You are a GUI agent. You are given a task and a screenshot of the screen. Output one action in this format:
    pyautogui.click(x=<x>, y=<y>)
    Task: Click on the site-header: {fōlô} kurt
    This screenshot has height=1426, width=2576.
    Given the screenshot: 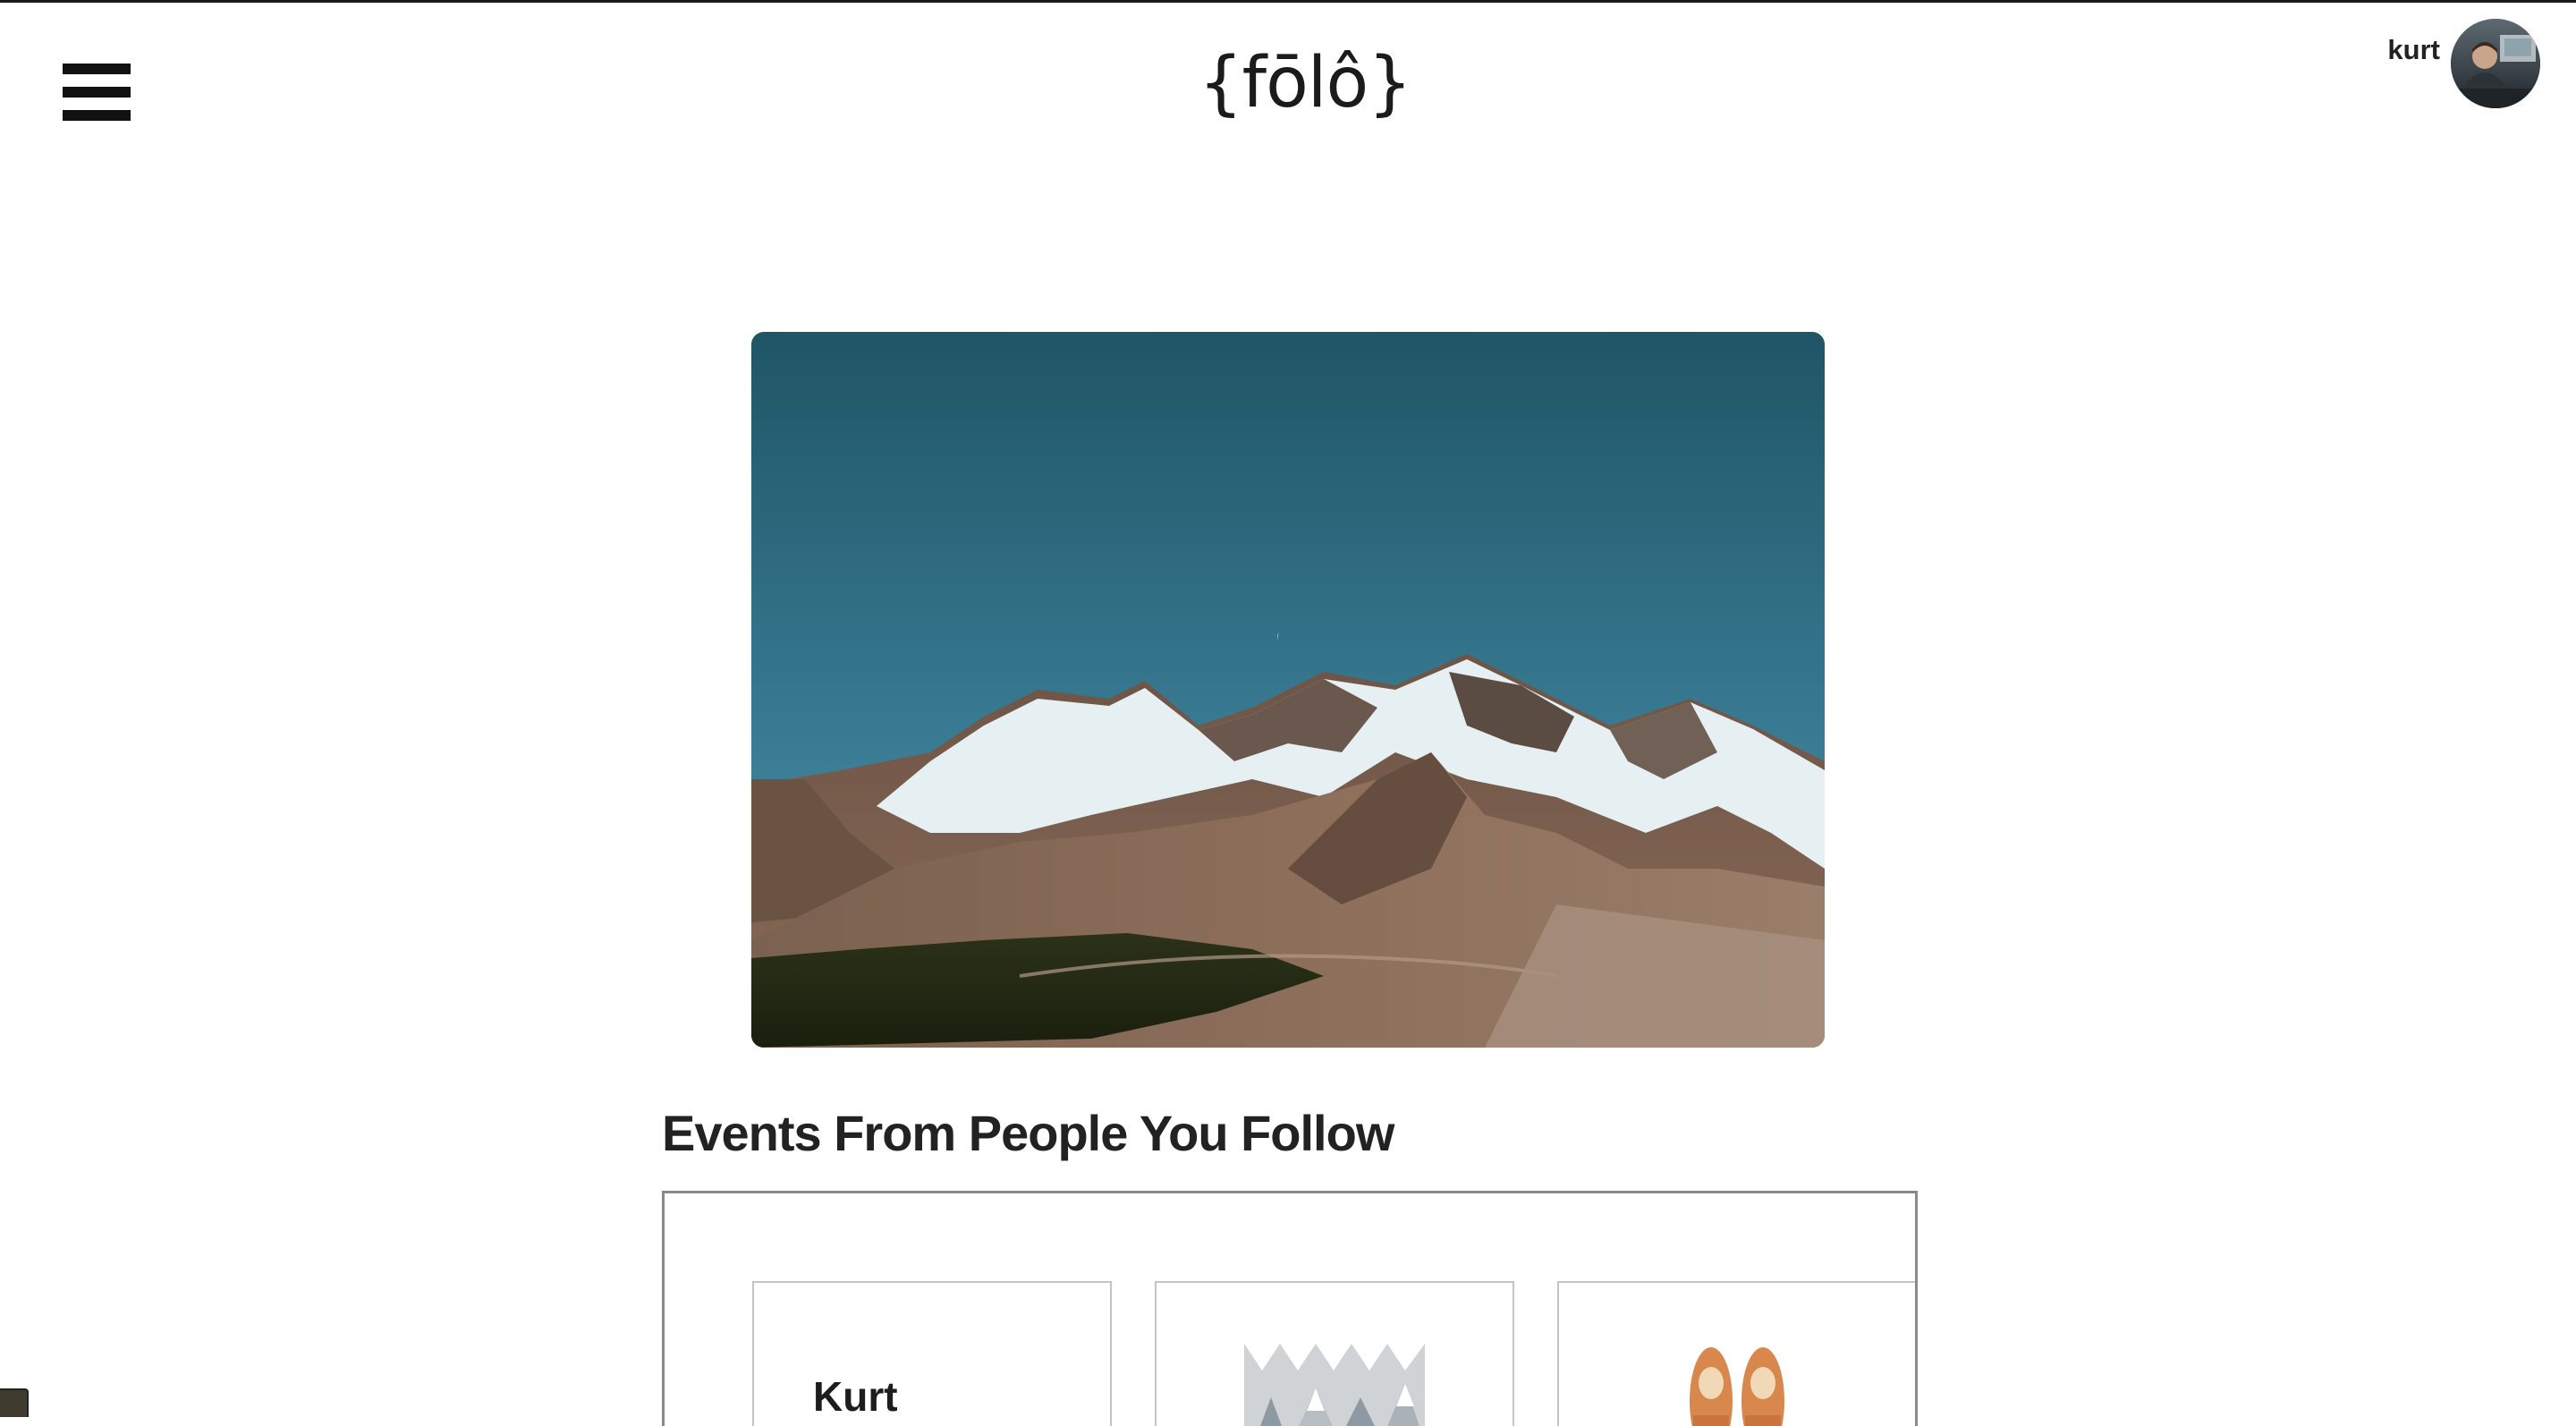 What is the action you would take?
    pyautogui.click(x=1288, y=84)
    